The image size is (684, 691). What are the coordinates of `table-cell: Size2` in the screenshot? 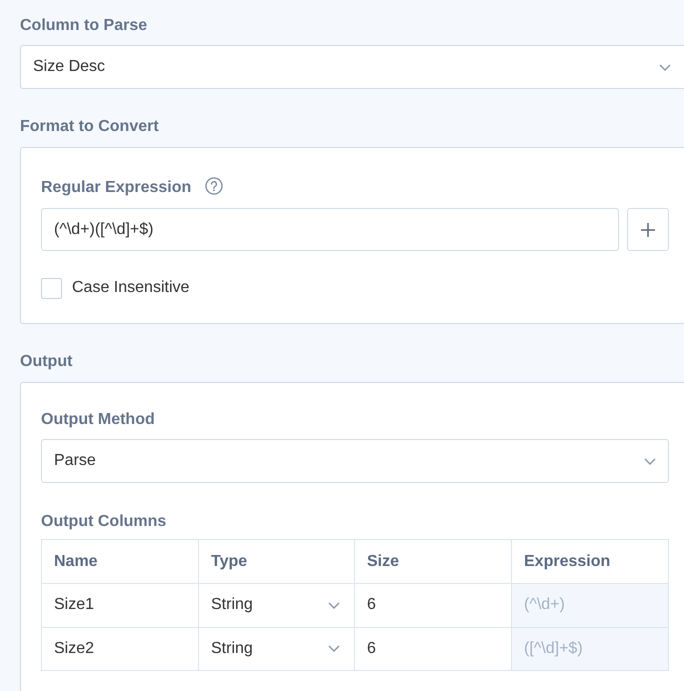 It's located at (120, 649).